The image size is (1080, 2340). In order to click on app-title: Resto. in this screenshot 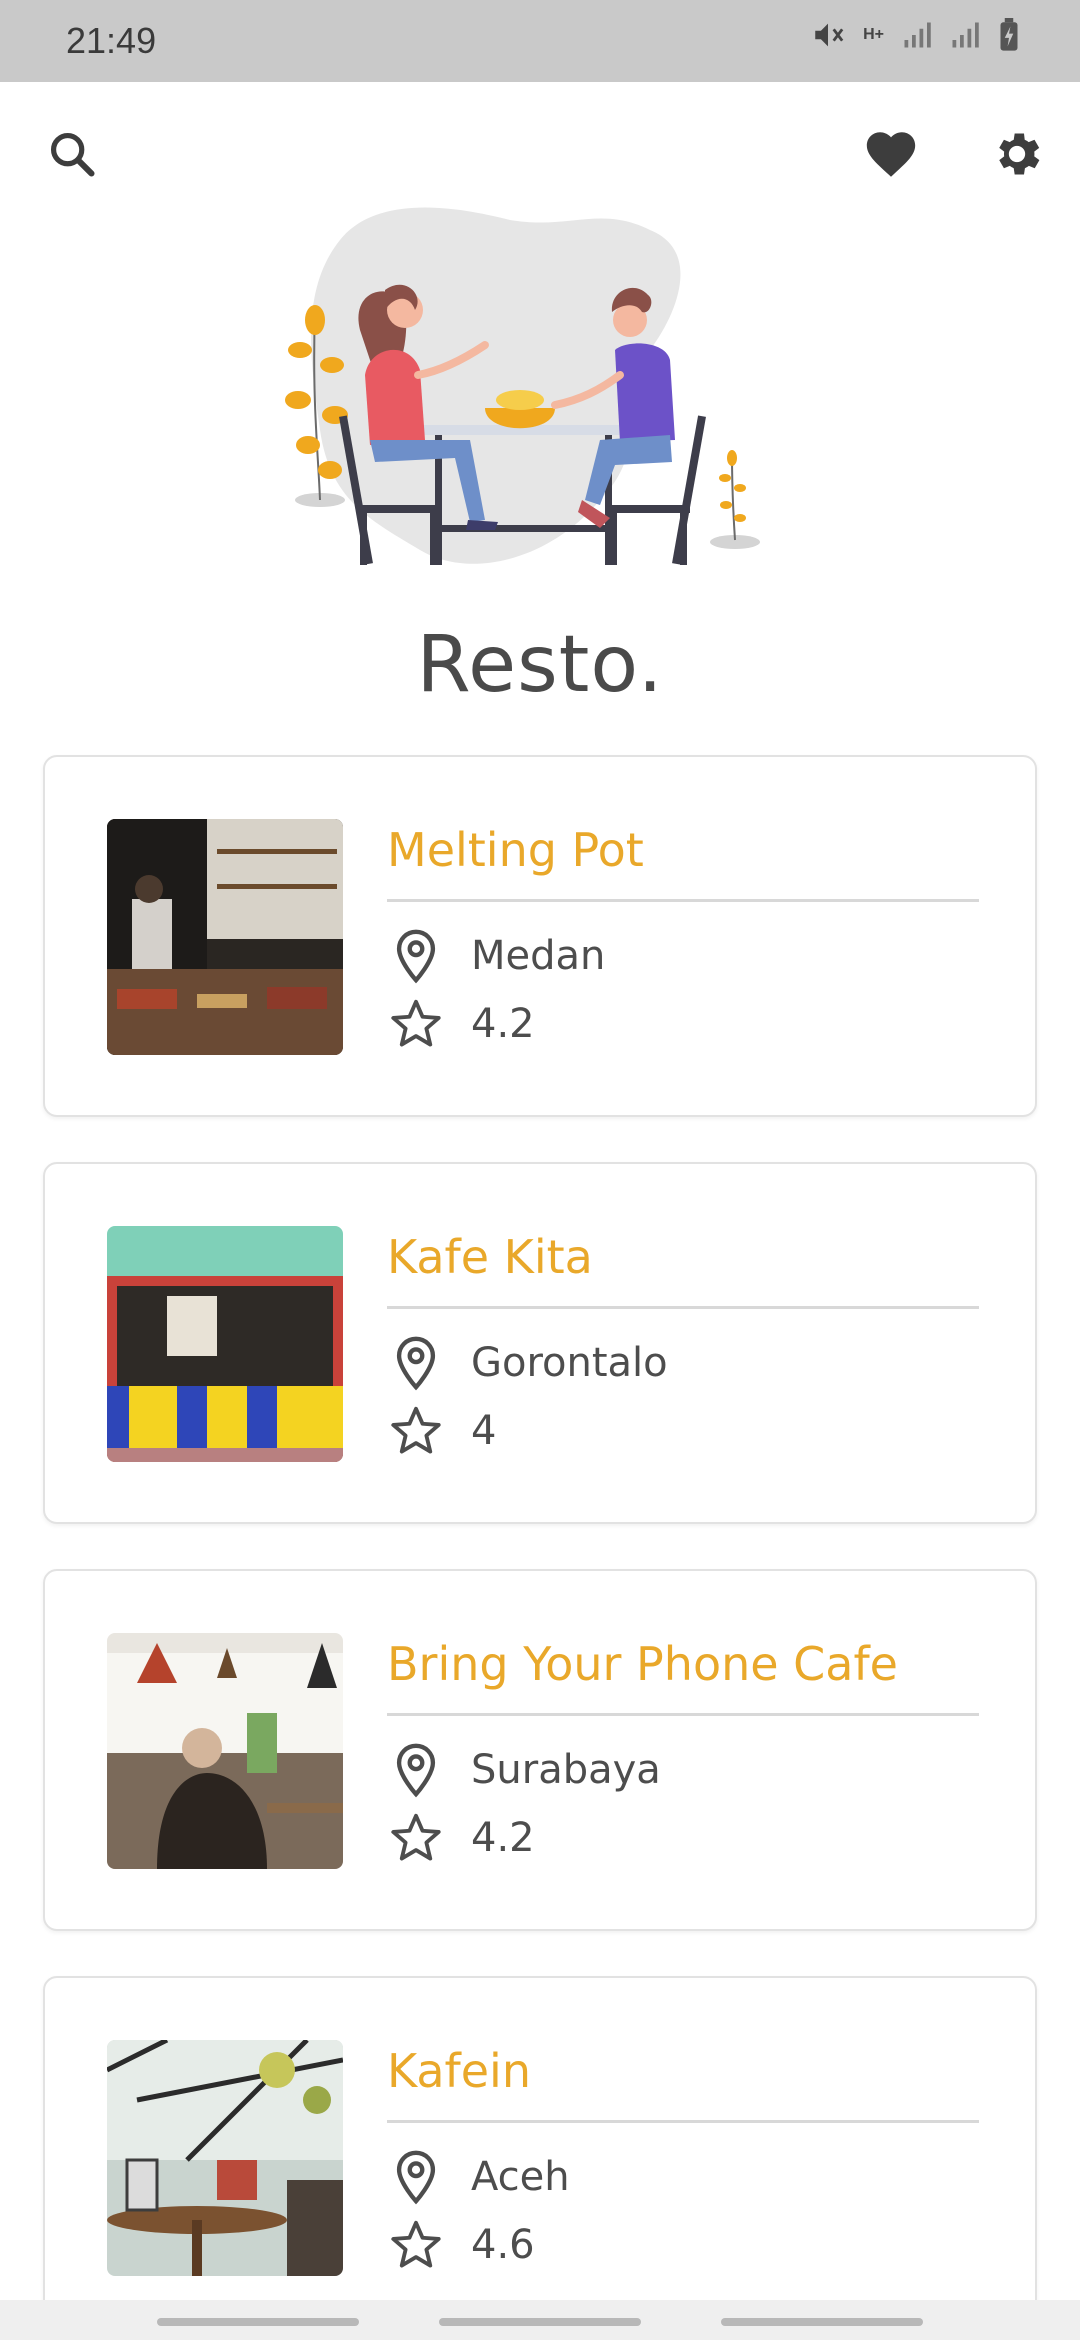, I will do `click(540, 665)`.